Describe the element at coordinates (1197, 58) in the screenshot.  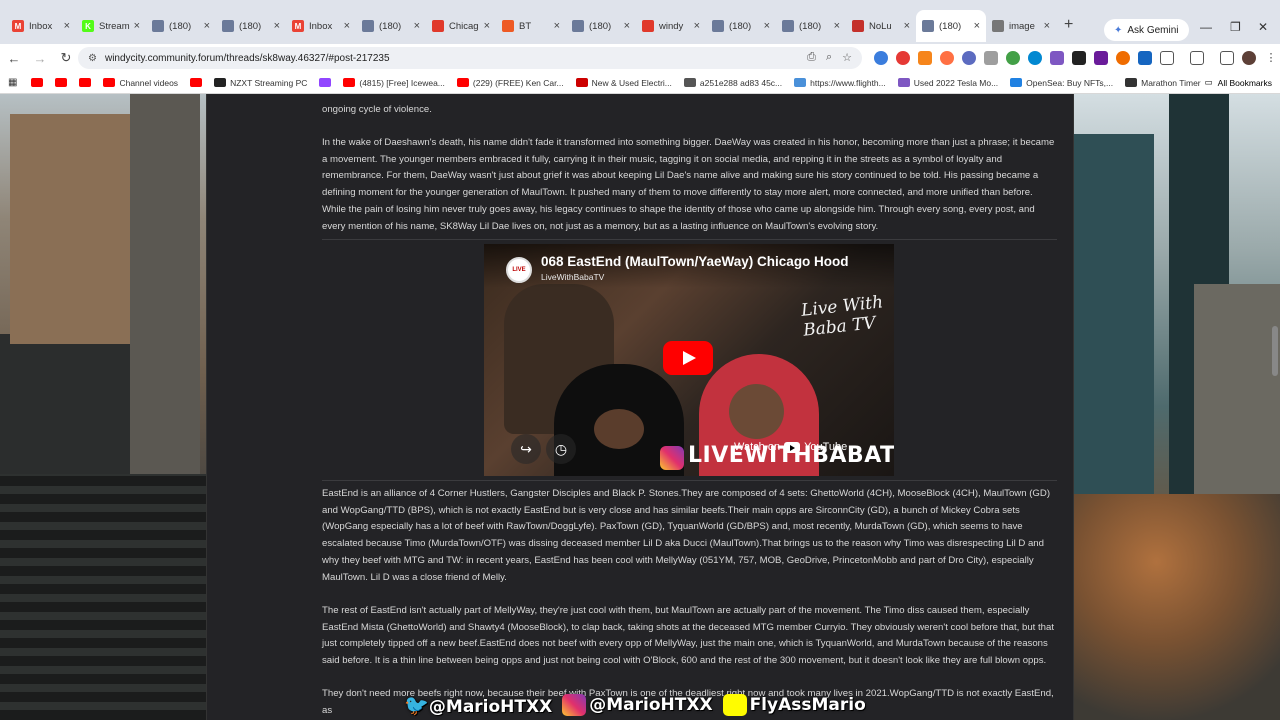
I see `sidepanel-icon` at that location.